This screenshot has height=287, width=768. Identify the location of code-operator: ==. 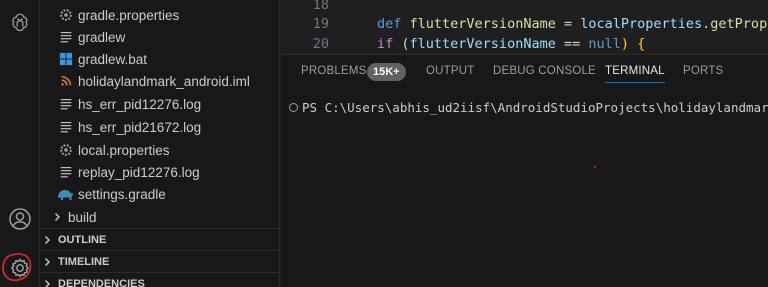
(572, 44).